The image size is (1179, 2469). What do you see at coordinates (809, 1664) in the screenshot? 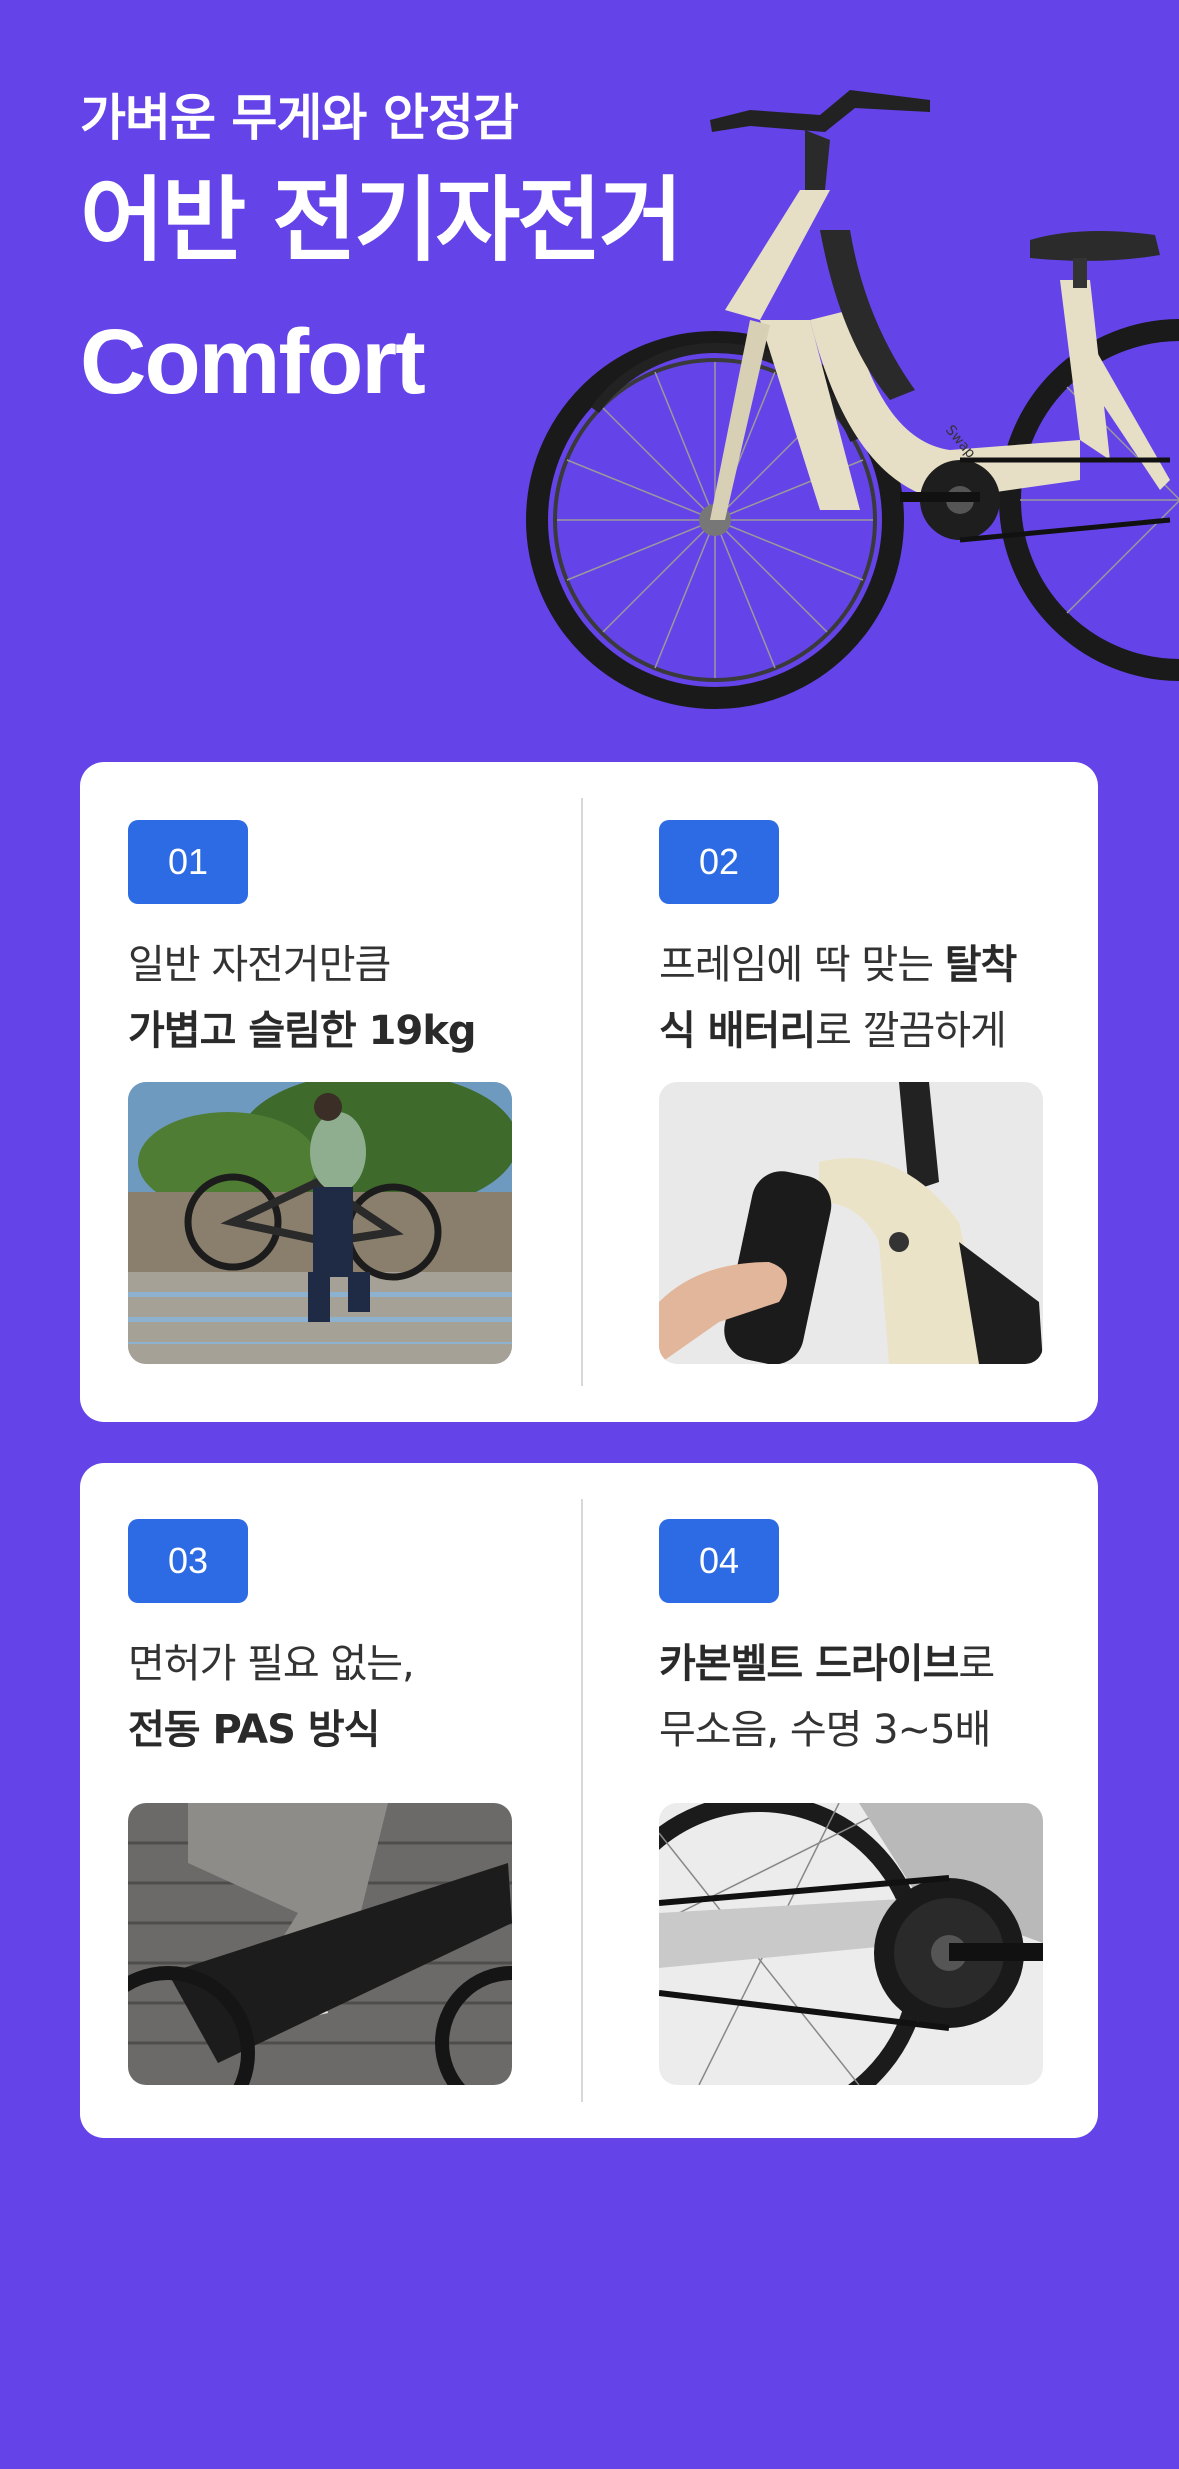
I see `feature-text-line1-bold: 카본벨트 드라이브` at bounding box center [809, 1664].